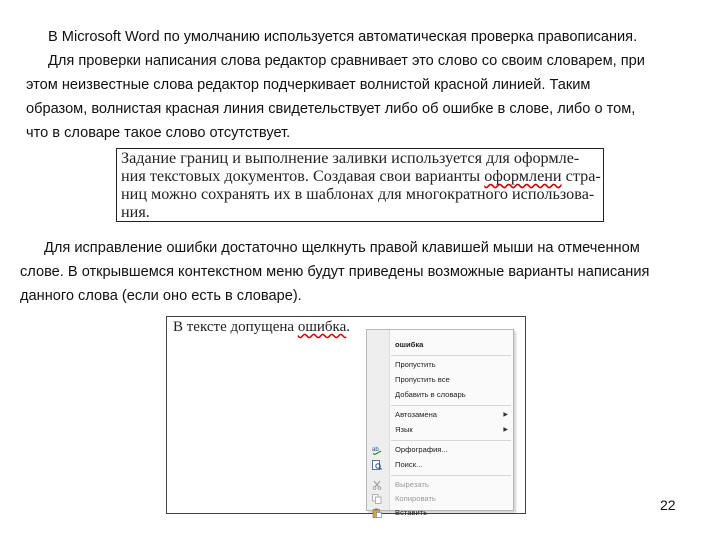 Image resolution: width=720 pixels, height=540 pixels. I want to click on sentence-start: В тексте допущена, so click(235, 327).